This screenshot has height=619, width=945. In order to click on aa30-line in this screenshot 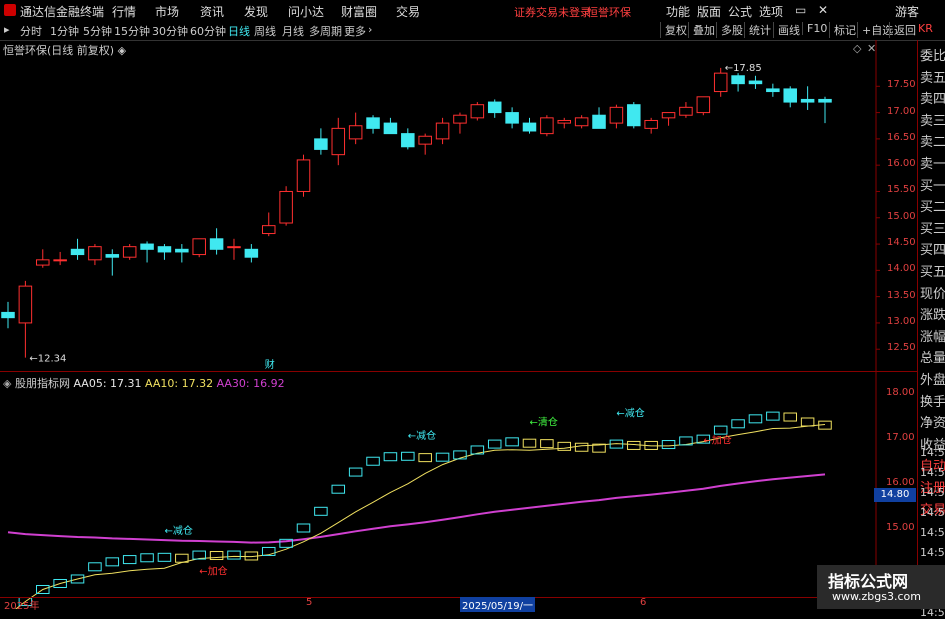, I will do `click(416, 508)`.